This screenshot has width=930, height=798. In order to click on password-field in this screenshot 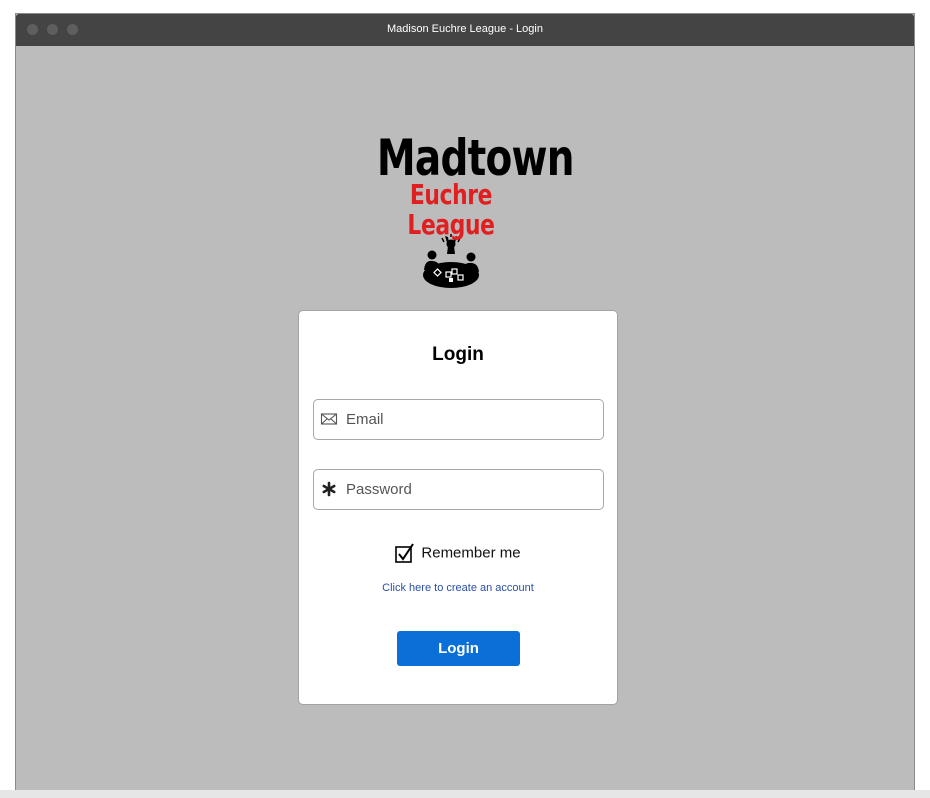, I will do `click(458, 489)`.